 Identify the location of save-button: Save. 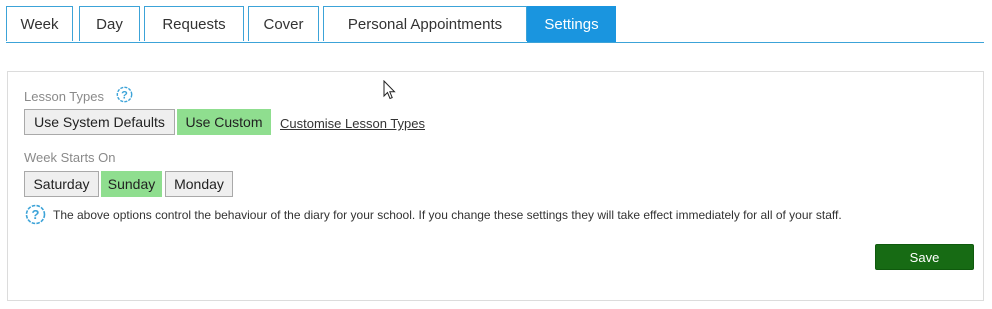
(924, 257).